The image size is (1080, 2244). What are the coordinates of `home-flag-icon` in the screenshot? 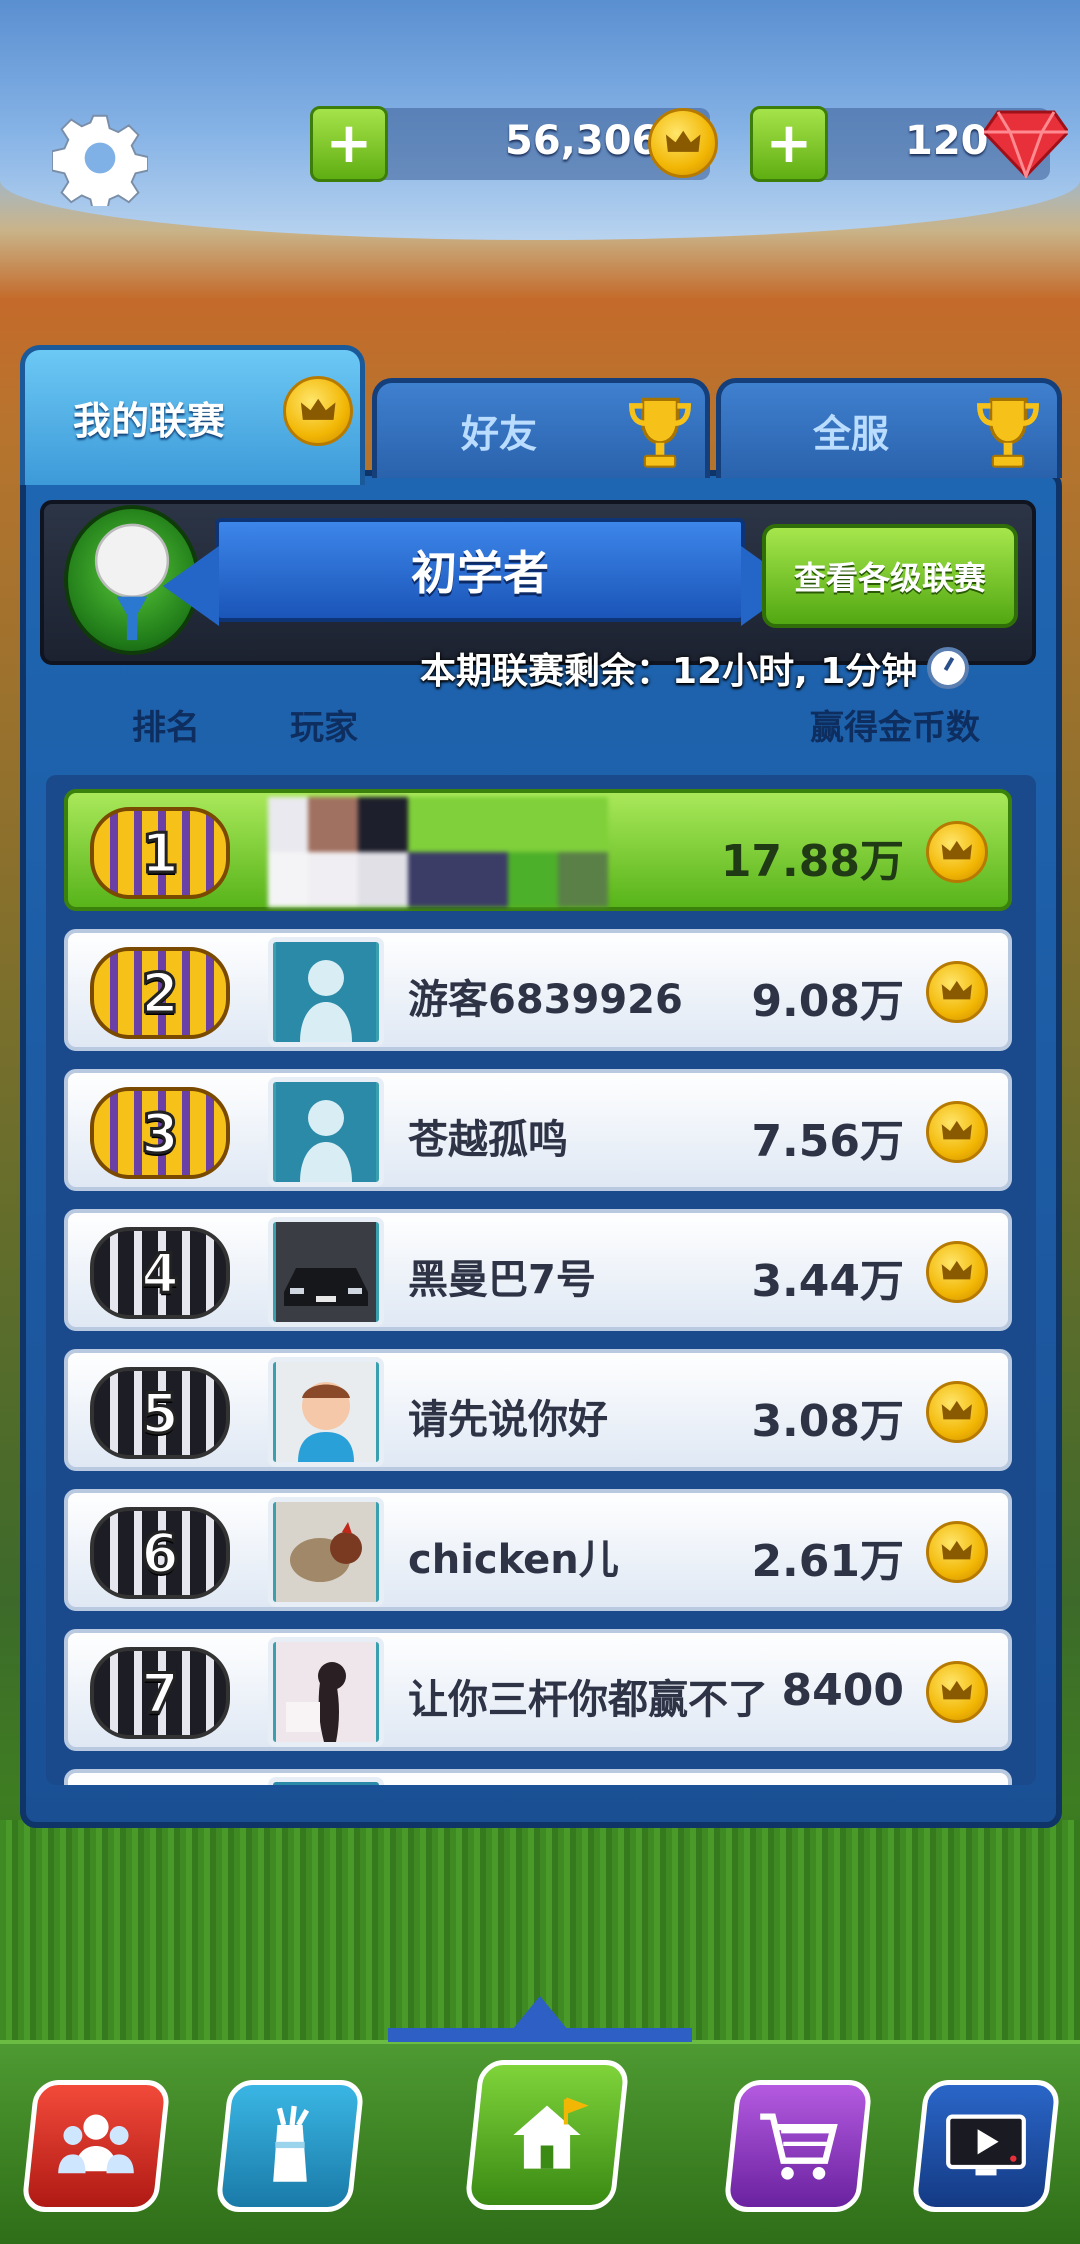 It's located at (551, 2133).